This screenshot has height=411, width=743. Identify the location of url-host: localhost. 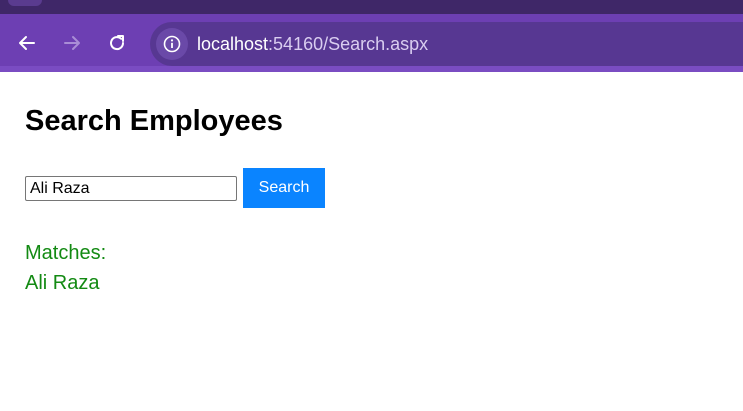
(233, 44).